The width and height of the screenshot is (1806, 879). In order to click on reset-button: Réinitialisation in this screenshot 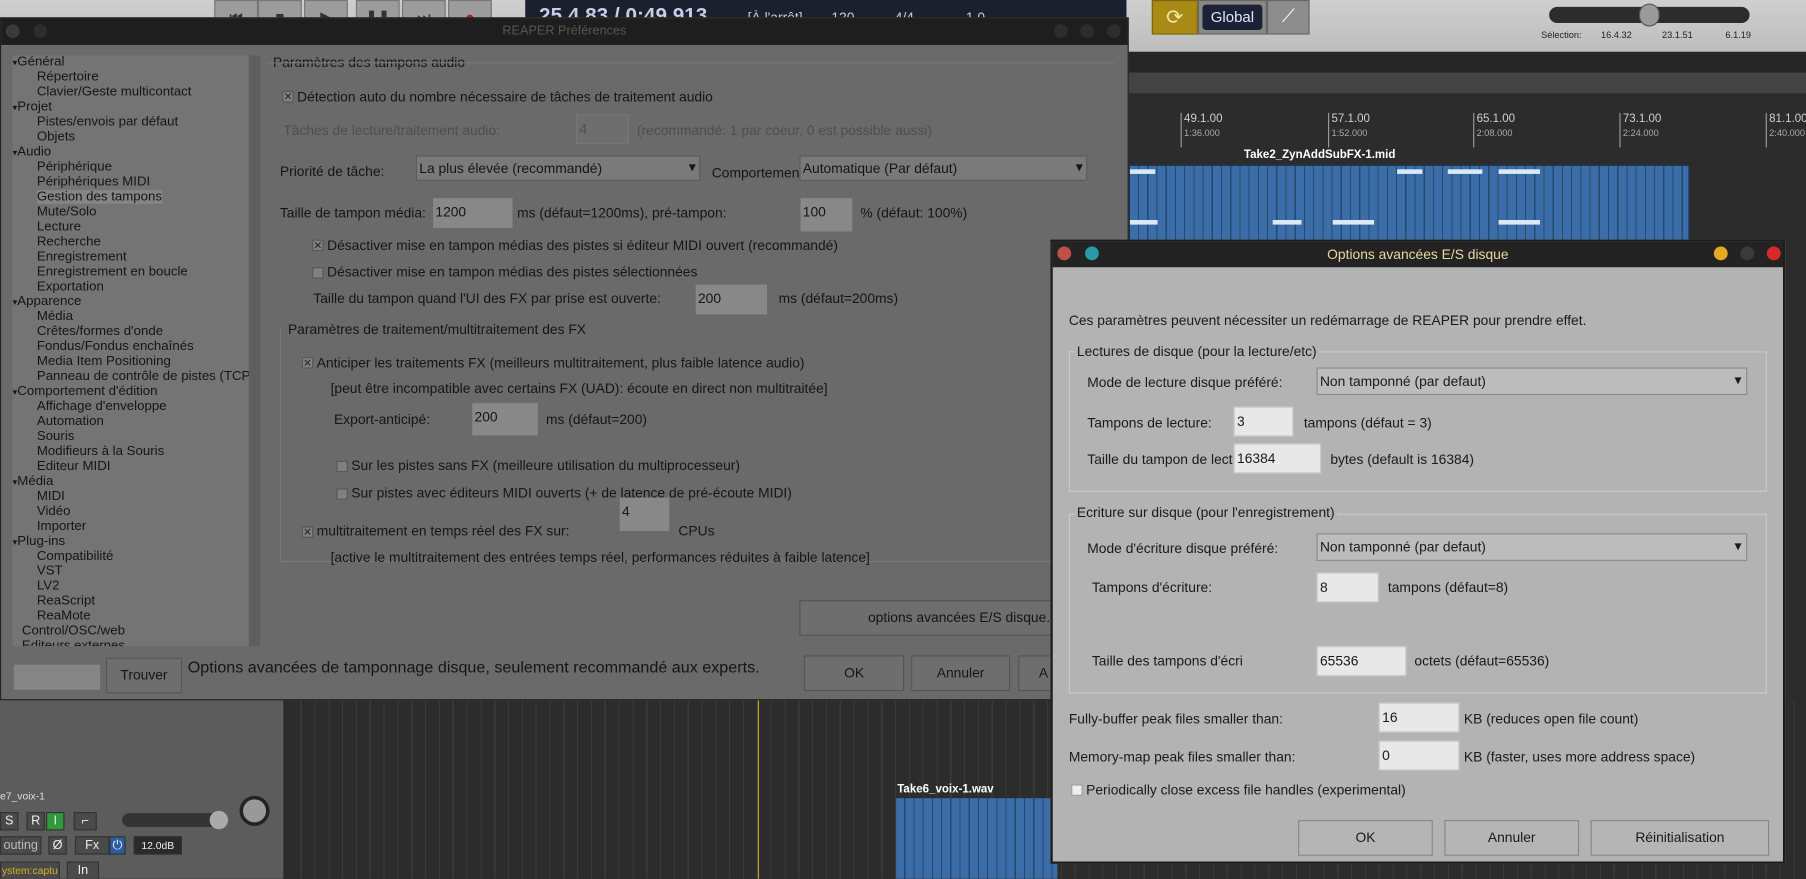, I will do `click(1680, 838)`.